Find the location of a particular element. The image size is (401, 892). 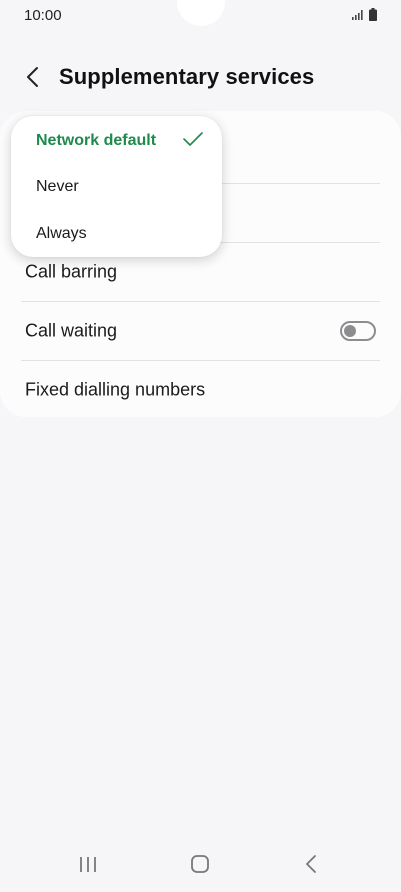

home-icon is located at coordinates (200, 864).